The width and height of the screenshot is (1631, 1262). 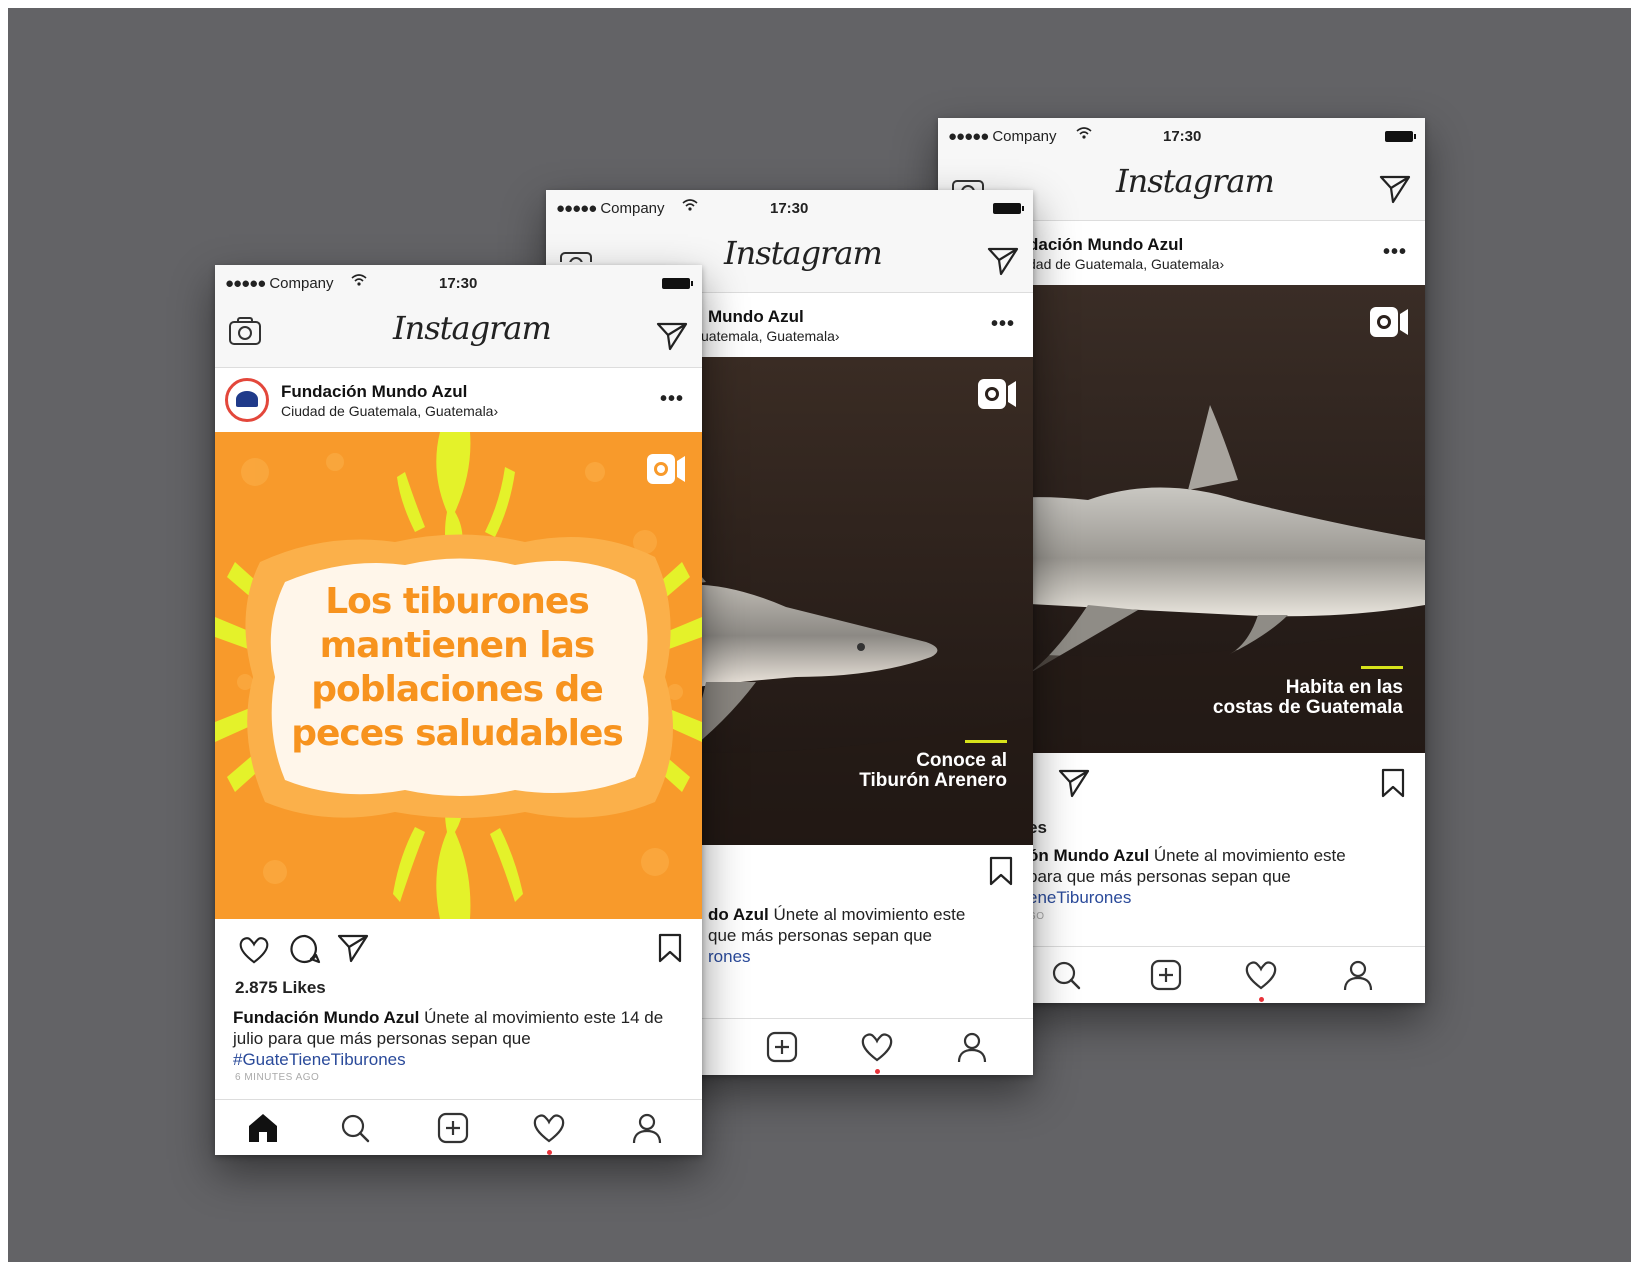 I want to click on artwork-line-4: peces saludables, so click(x=457, y=733).